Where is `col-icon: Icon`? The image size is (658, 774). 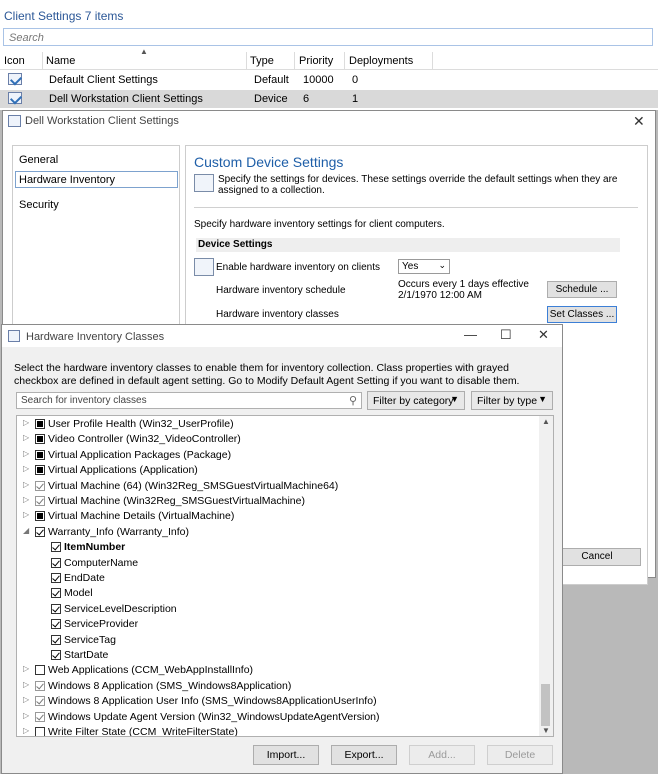
col-icon: Icon is located at coordinates (14, 61).